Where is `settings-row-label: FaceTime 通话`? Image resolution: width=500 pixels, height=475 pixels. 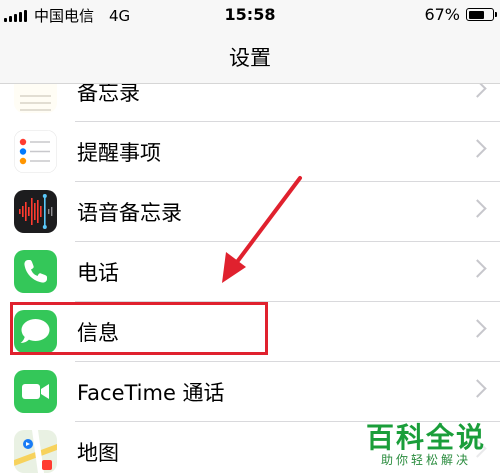 settings-row-label: FaceTime 通话 is located at coordinates (151, 393).